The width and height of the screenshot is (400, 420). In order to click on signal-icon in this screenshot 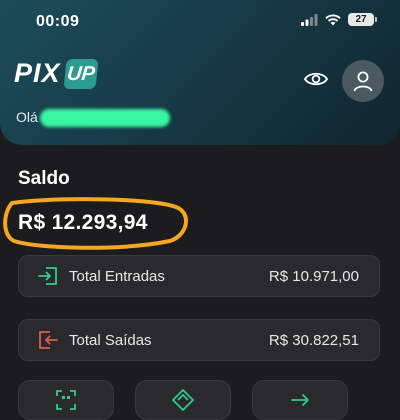, I will do `click(309, 19)`.